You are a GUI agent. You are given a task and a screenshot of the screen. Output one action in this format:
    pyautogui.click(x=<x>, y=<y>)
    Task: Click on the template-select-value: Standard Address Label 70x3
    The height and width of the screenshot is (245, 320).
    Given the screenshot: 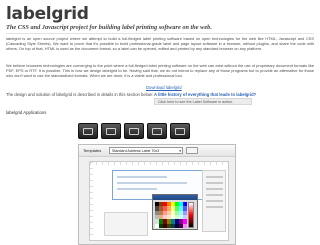 What is the action you would take?
    pyautogui.click(x=136, y=151)
    